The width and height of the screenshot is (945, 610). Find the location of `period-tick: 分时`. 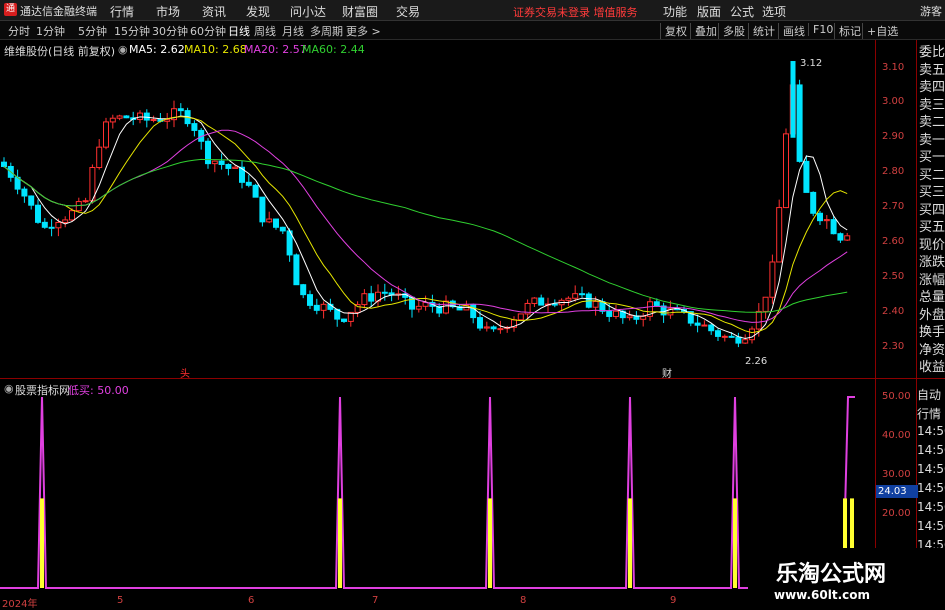

period-tick: 分时 is located at coordinates (19, 31).